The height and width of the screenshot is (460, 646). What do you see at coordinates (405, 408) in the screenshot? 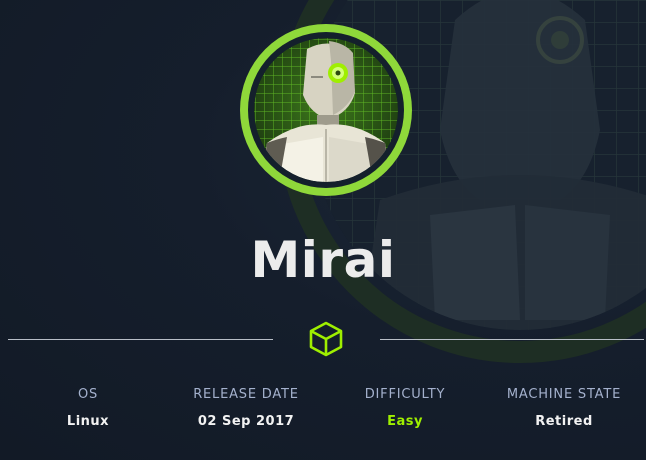
I see `info-difficulty: DIFFICULTY Easy` at bounding box center [405, 408].